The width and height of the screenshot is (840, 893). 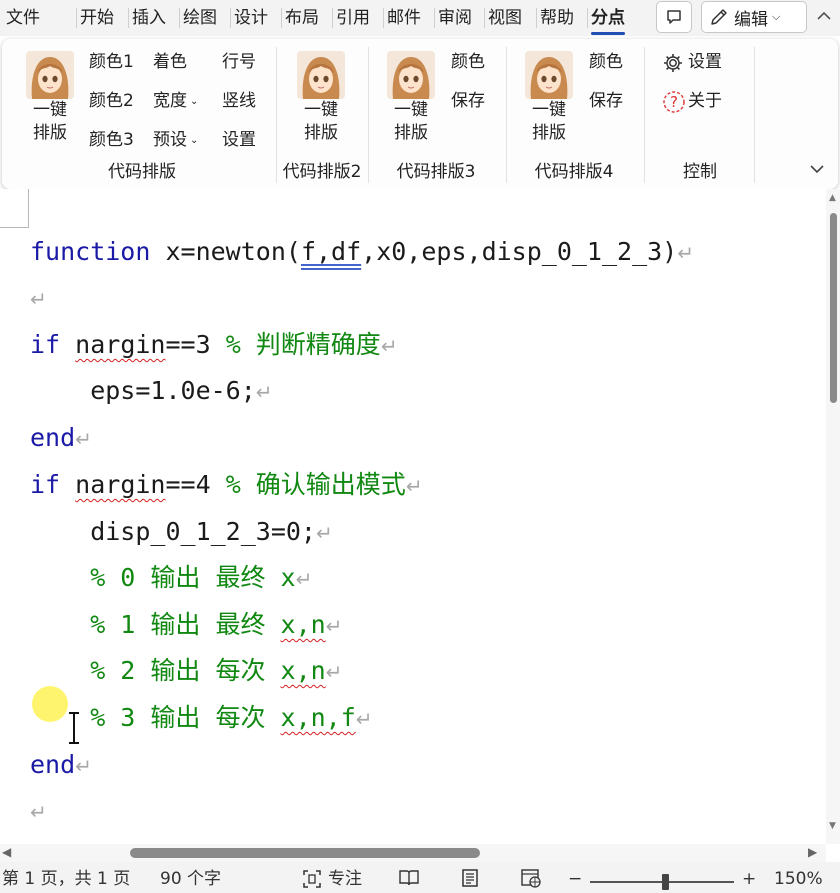 I want to click on horizontal-scrollbar: ◀ ▶, so click(x=413, y=853).